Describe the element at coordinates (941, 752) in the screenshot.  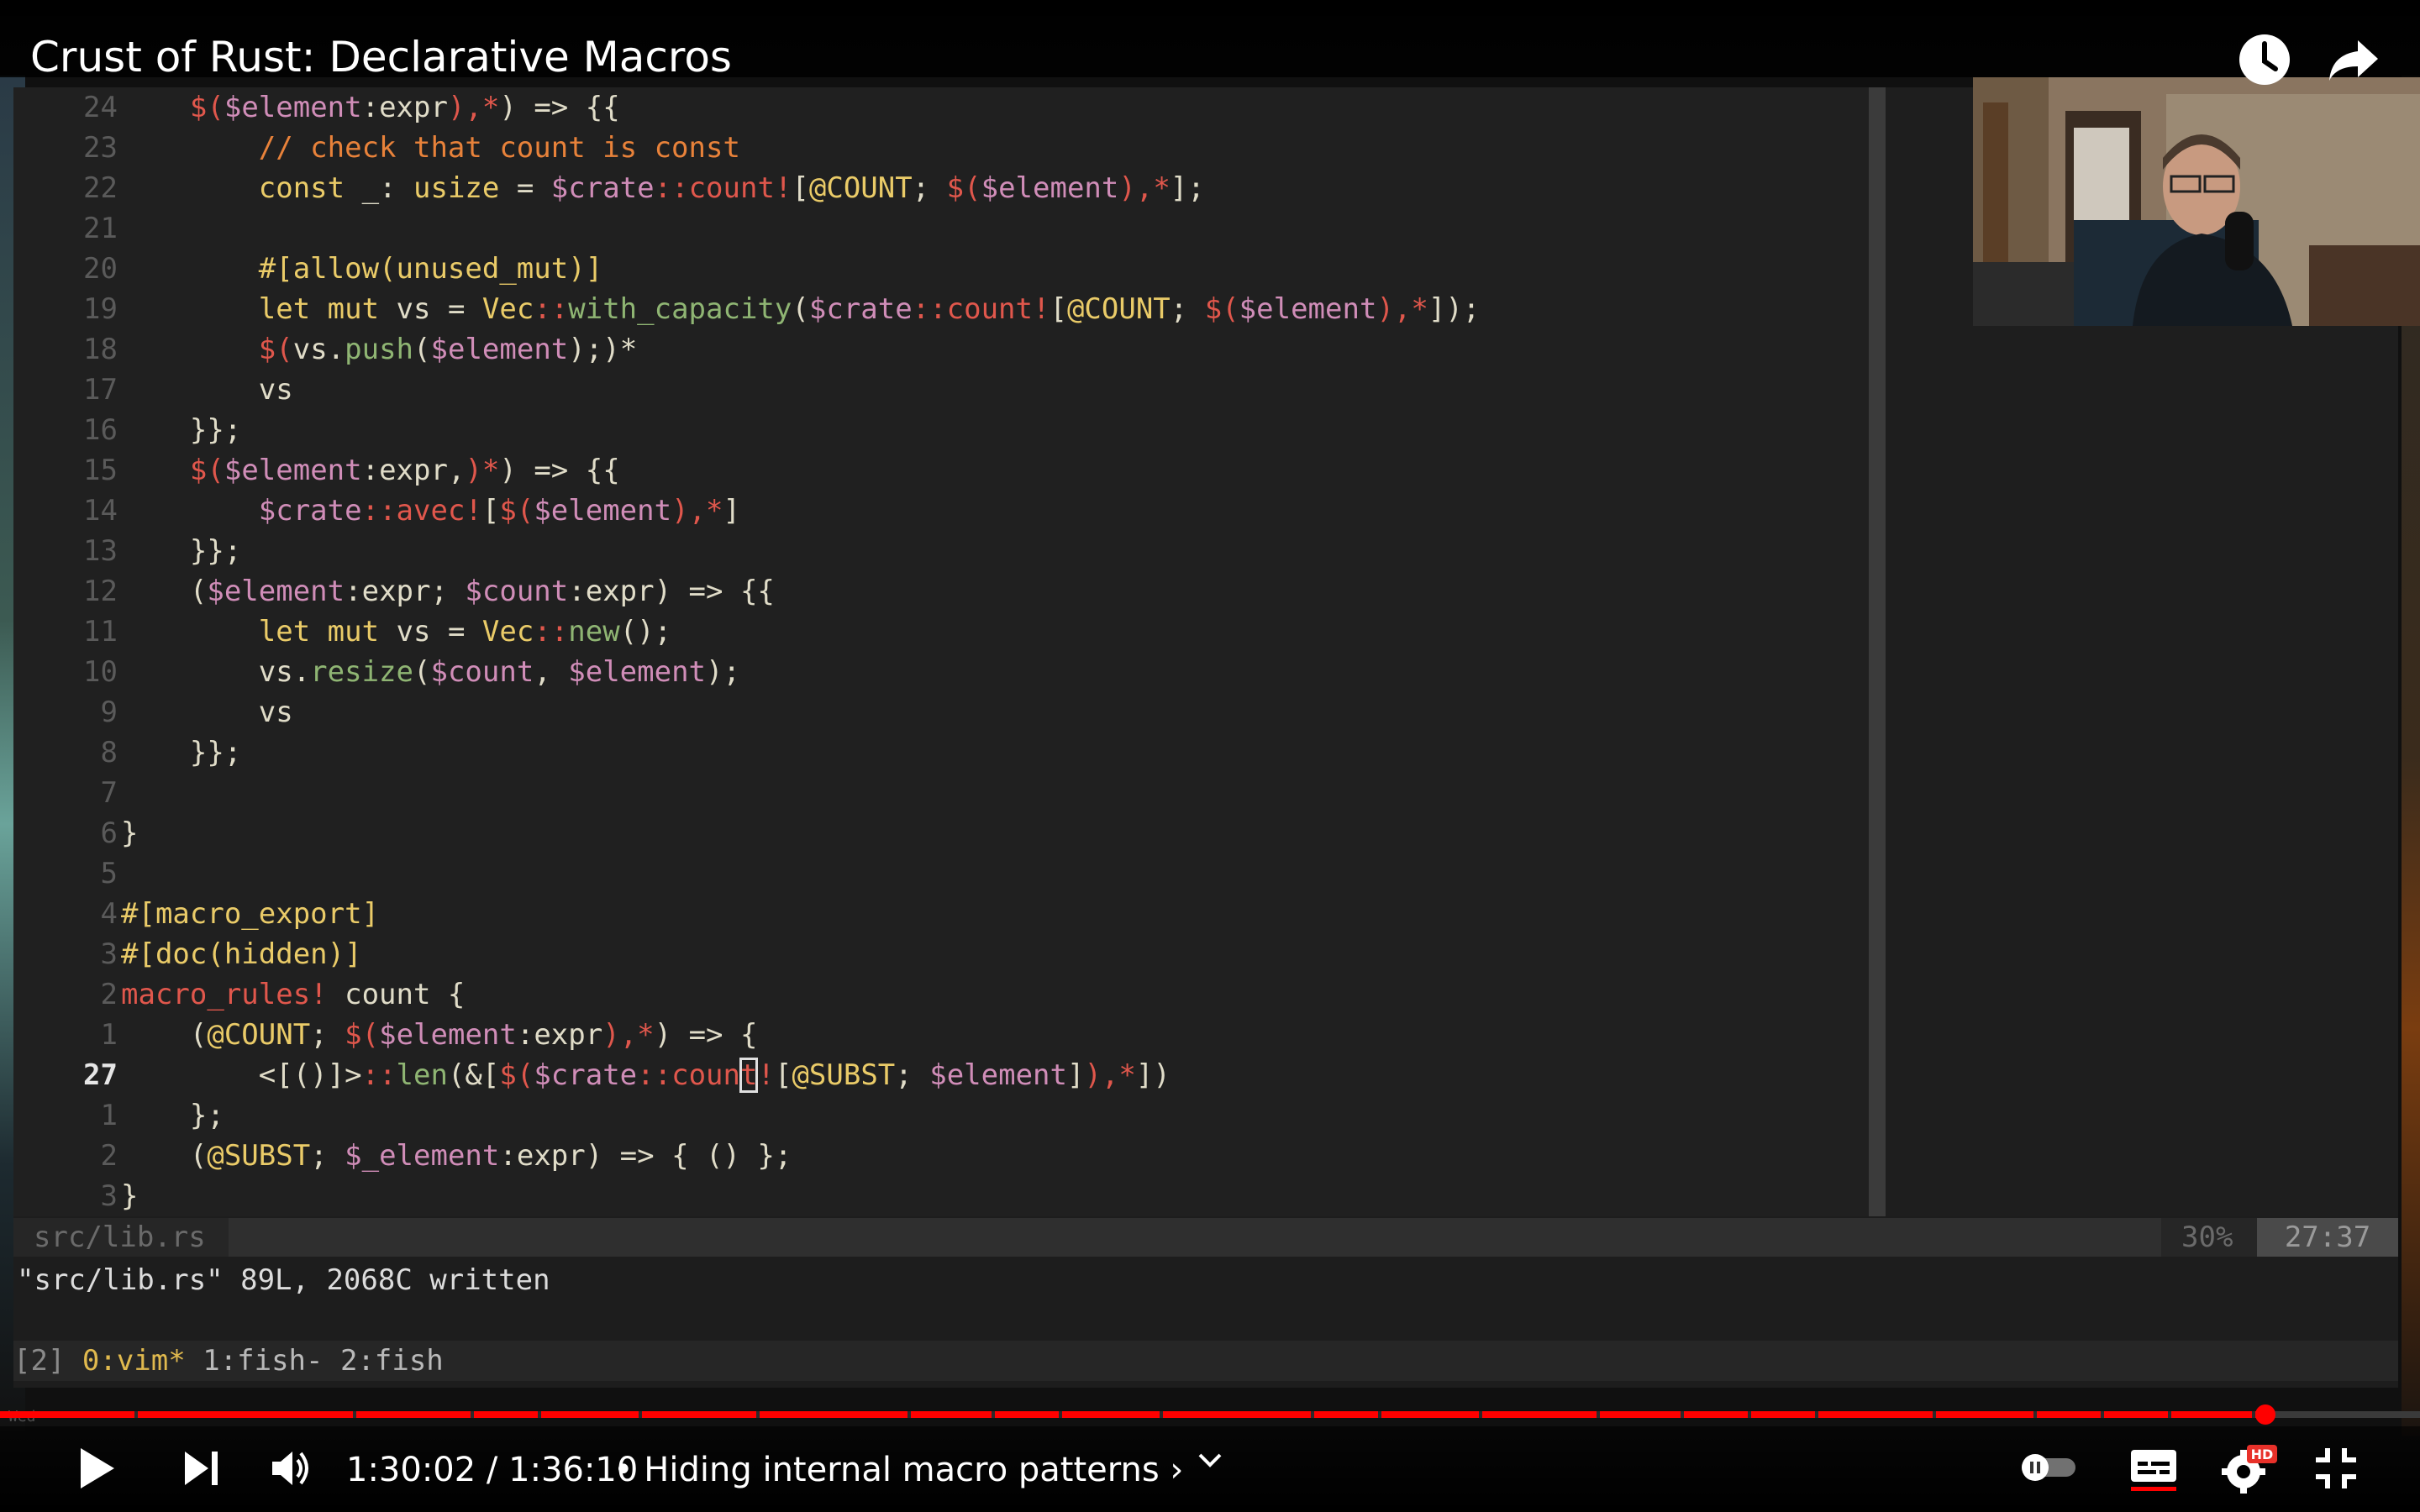
I see `code-line: 8 }};` at that location.